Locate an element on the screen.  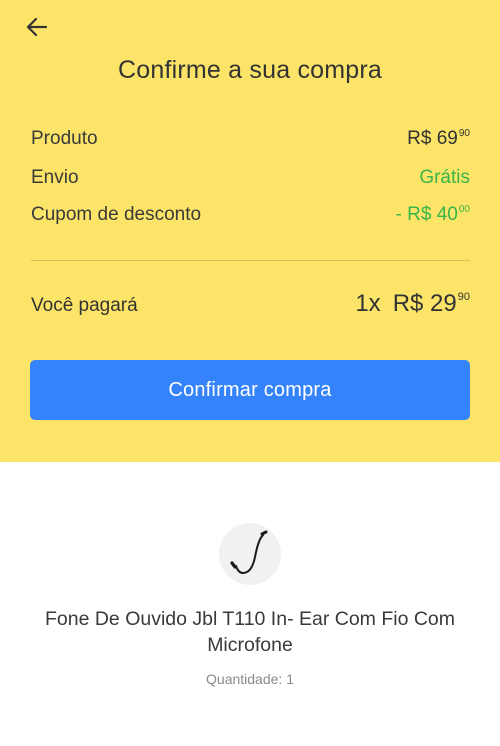
page-title: Confirme a sua compra is located at coordinates (250, 70).